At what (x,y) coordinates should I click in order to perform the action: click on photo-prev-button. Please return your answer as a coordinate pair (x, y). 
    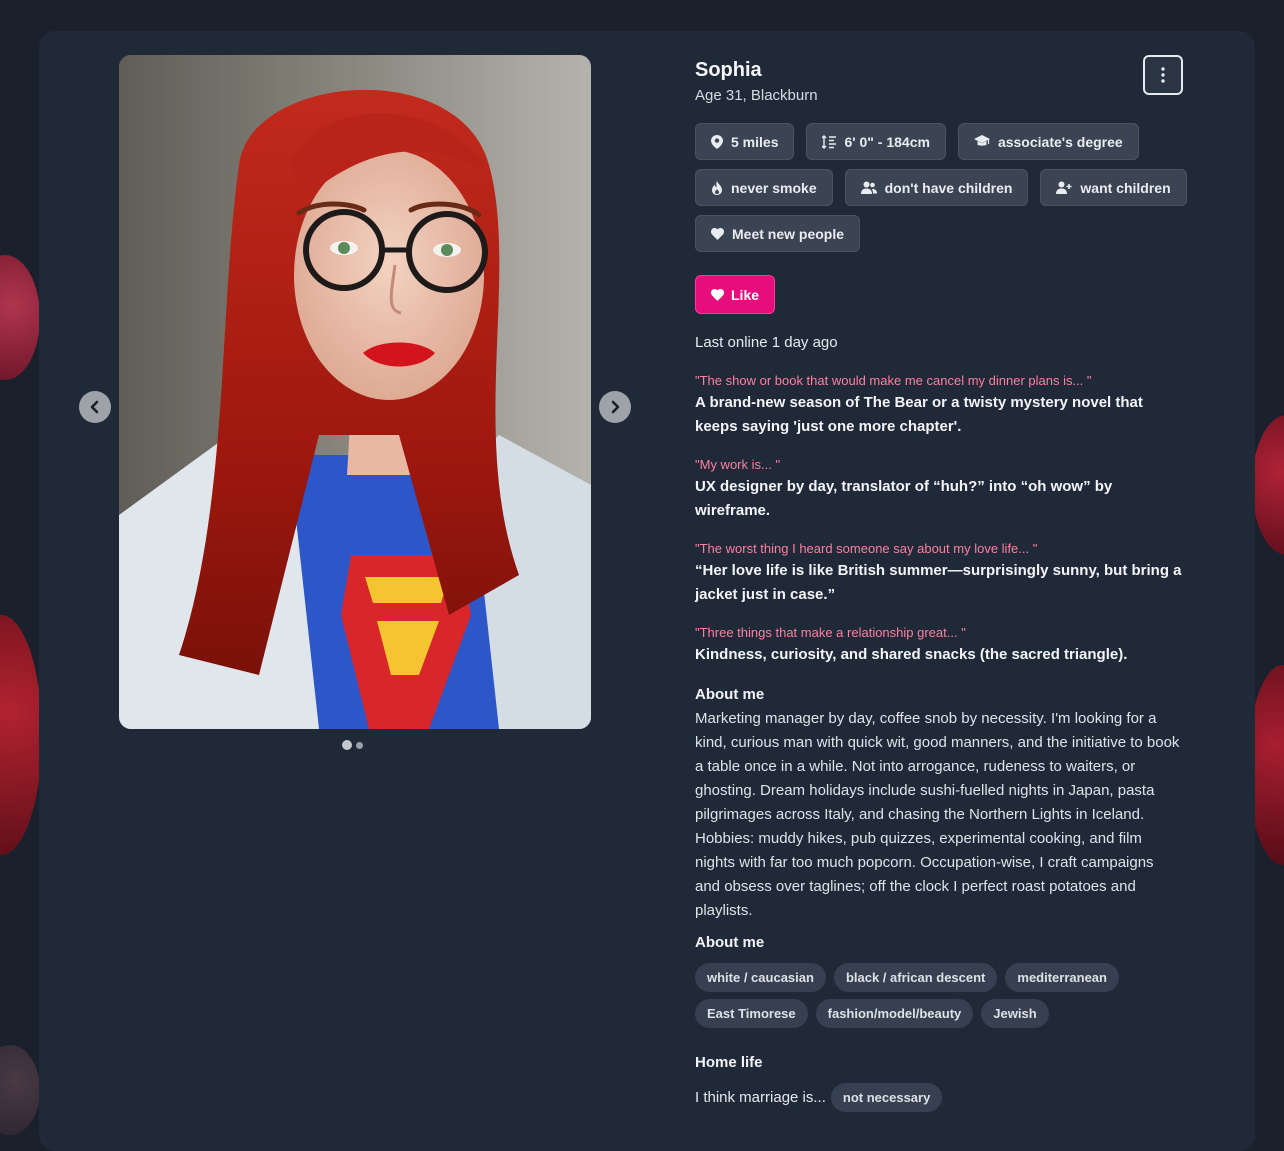
    Looking at the image, I should click on (95, 407).